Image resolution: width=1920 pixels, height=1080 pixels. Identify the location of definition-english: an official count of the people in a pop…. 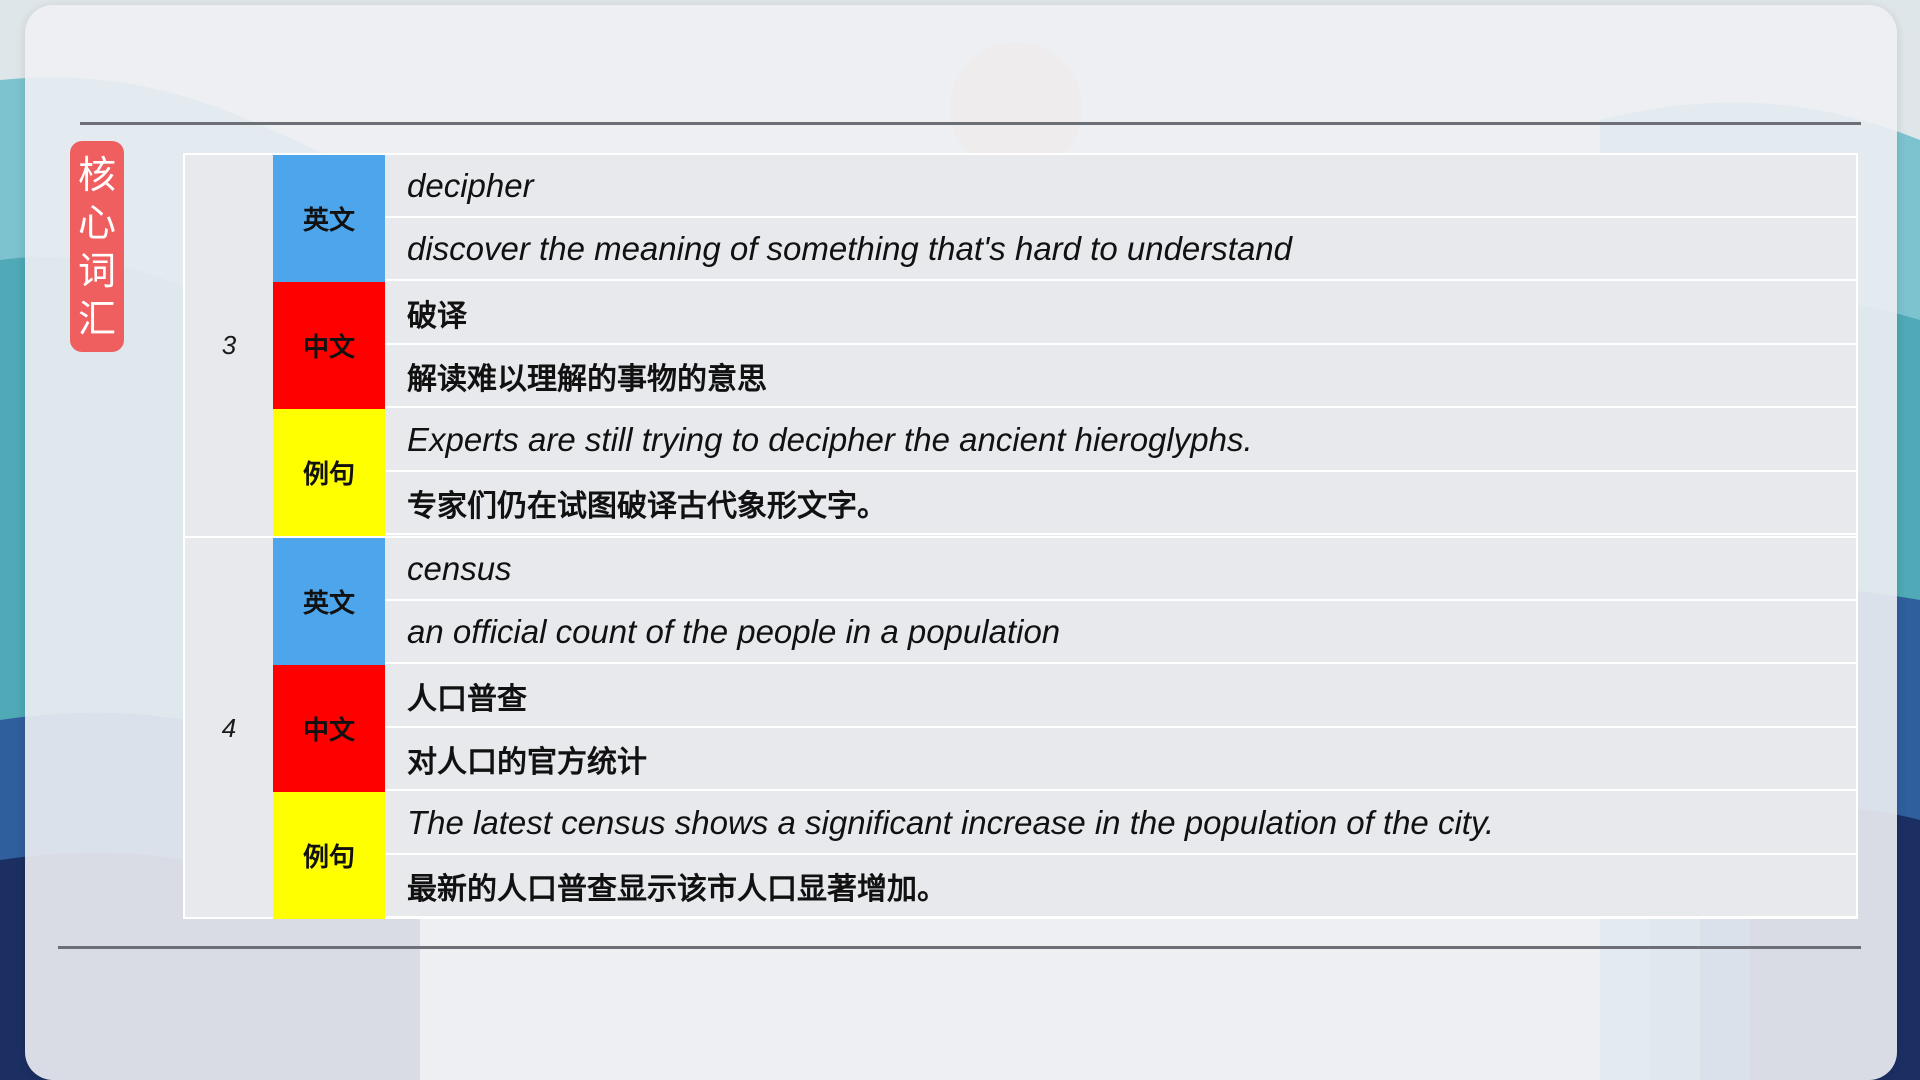
(1120, 632).